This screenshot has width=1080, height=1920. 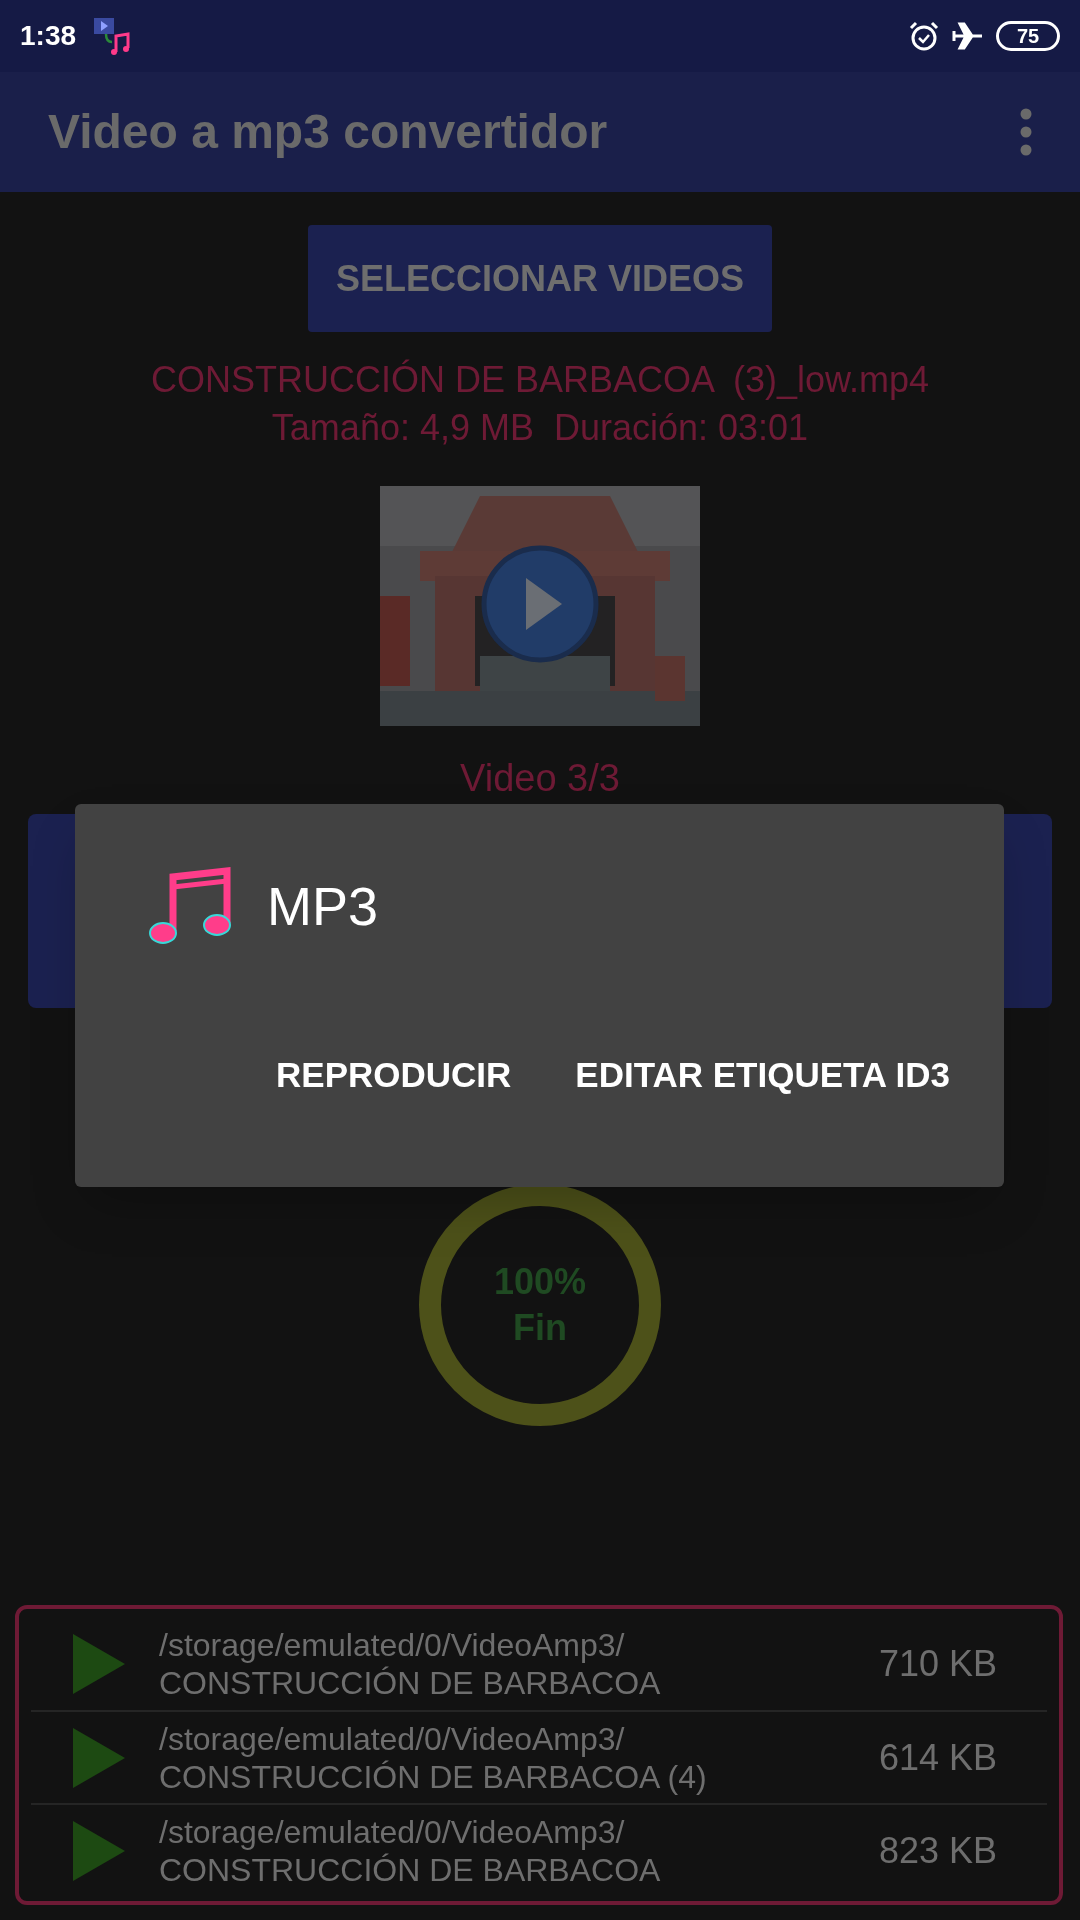 I want to click on status-time: 1:38, so click(x=48, y=36).